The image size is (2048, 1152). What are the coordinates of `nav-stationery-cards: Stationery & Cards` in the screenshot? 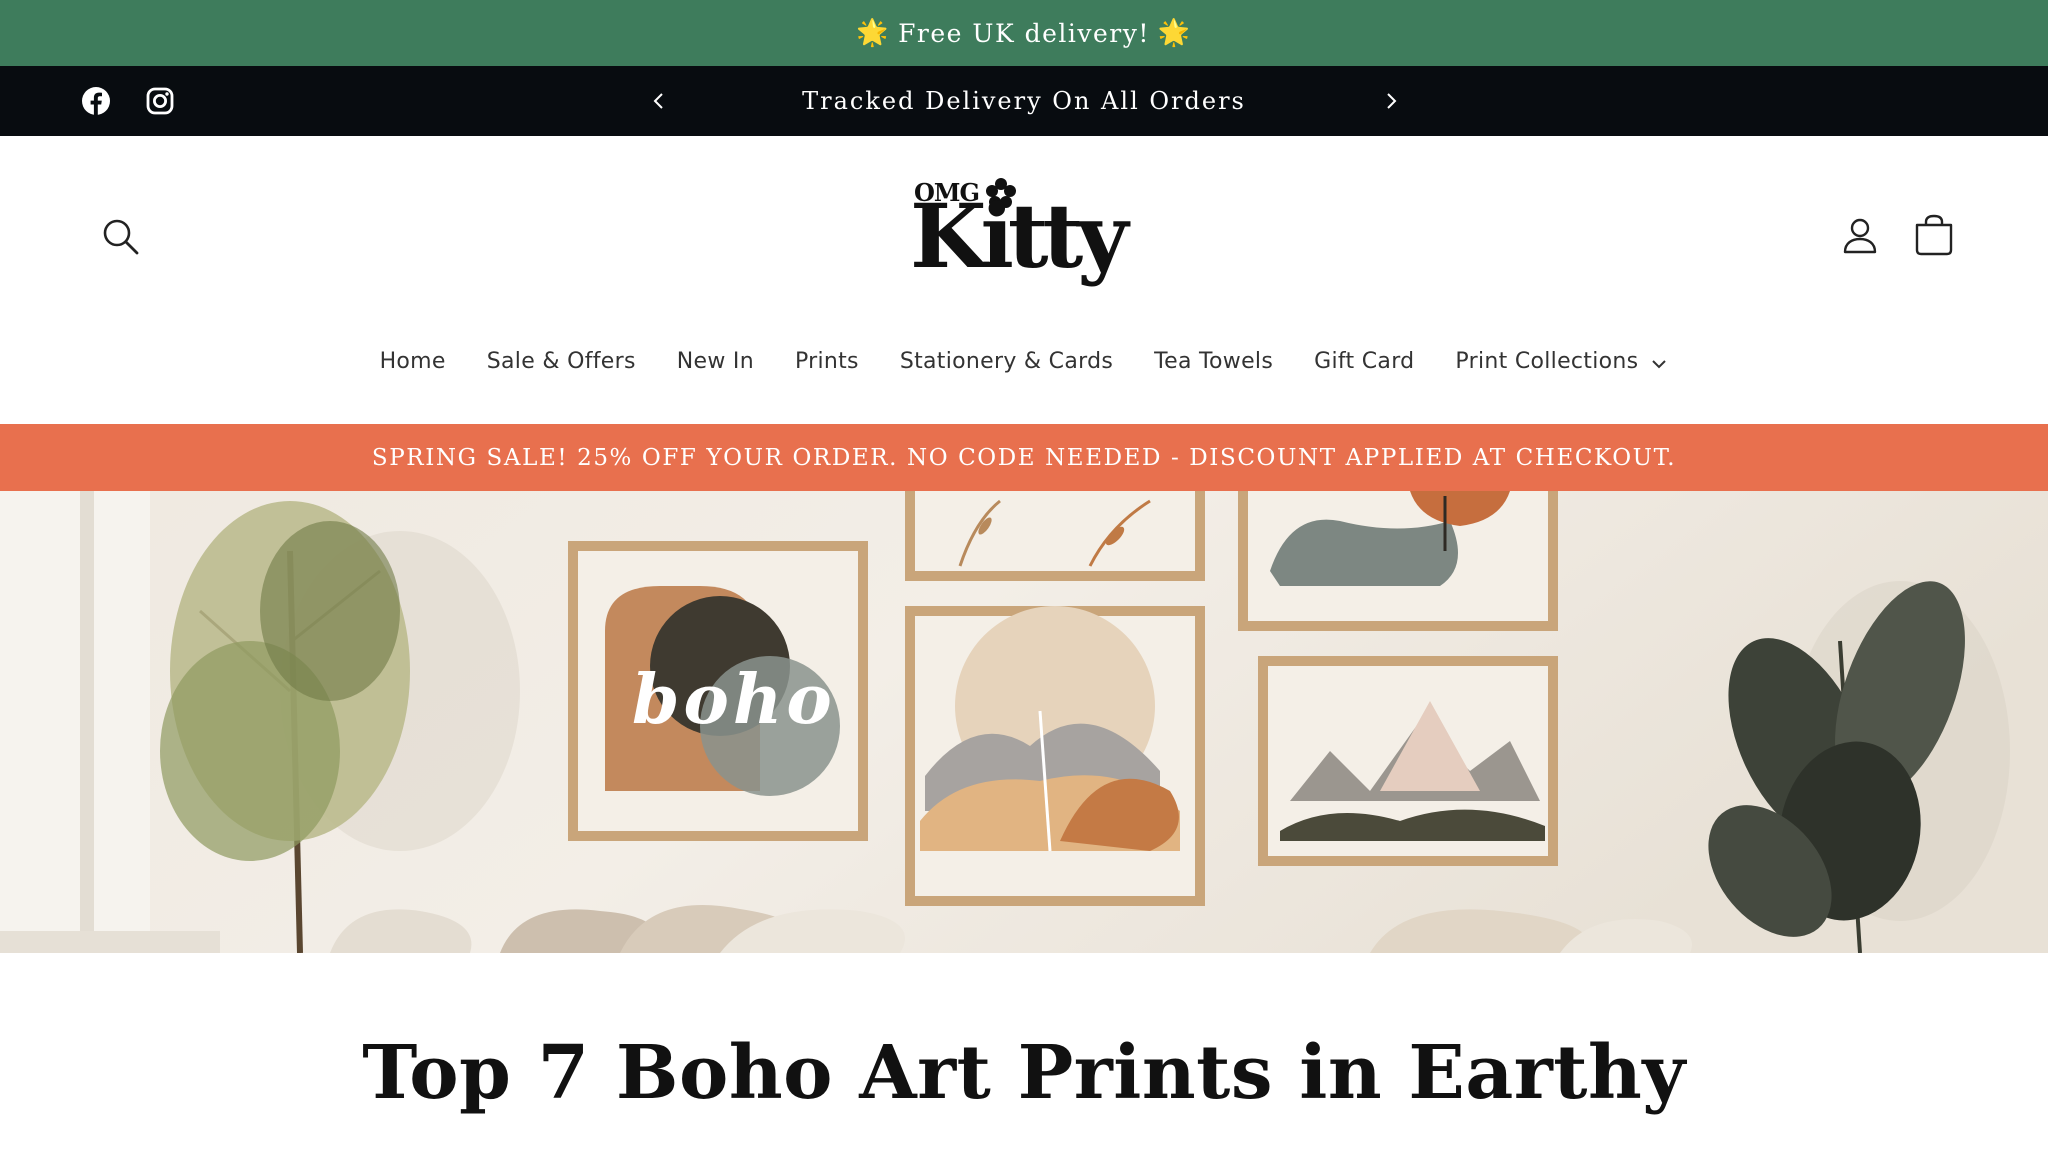 It's located at (1006, 361).